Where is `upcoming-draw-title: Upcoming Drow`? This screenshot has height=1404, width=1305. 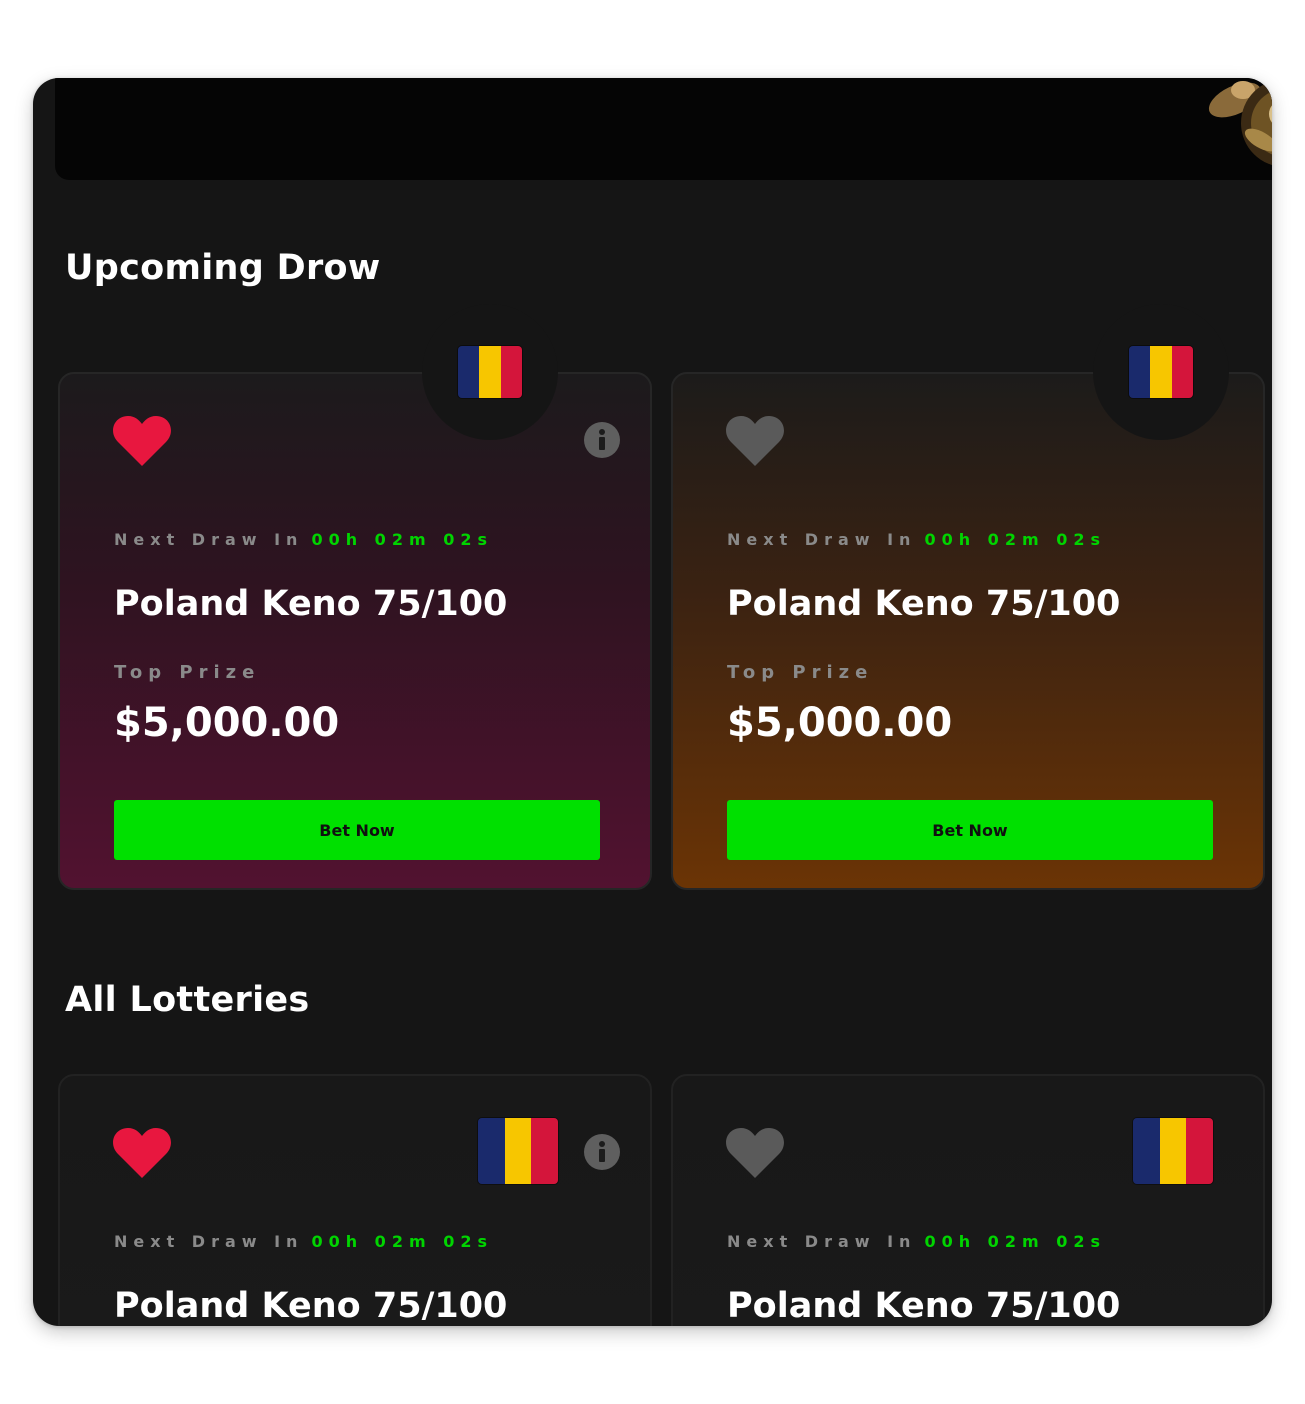 upcoming-draw-title: Upcoming Drow is located at coordinates (223, 268).